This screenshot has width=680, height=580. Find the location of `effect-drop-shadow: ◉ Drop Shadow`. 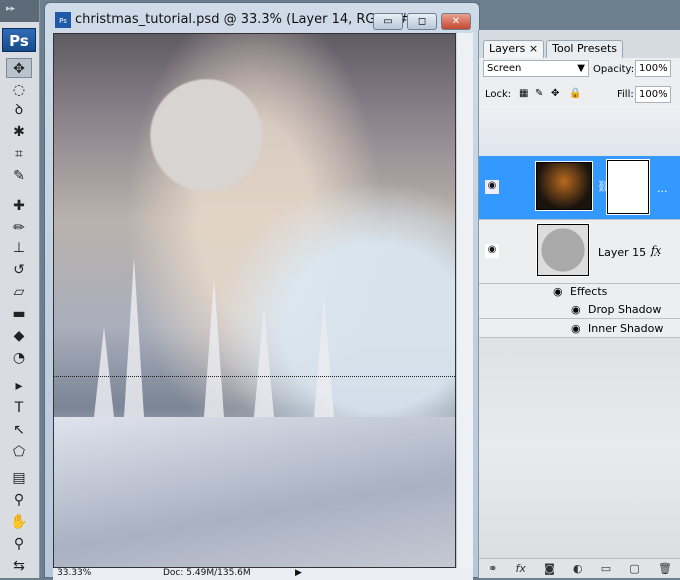

effect-drop-shadow: ◉ Drop Shadow is located at coordinates (579, 309).